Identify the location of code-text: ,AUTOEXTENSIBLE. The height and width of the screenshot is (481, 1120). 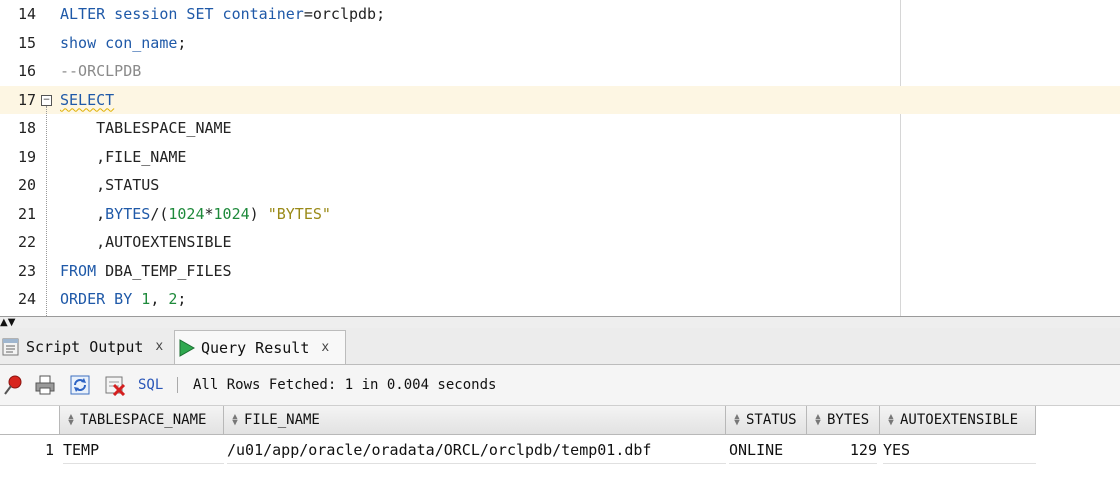
(146, 242).